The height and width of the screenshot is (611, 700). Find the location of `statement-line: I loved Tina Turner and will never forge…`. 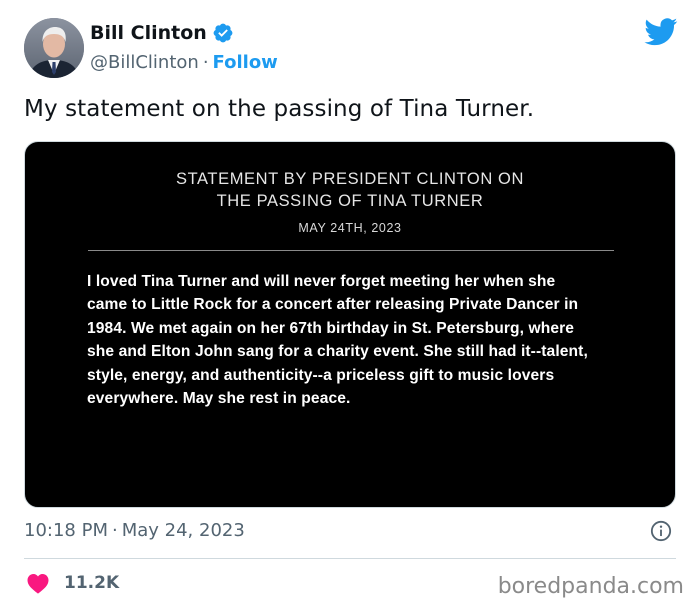

statement-line: I loved Tina Turner and will never forge… is located at coordinates (321, 281).